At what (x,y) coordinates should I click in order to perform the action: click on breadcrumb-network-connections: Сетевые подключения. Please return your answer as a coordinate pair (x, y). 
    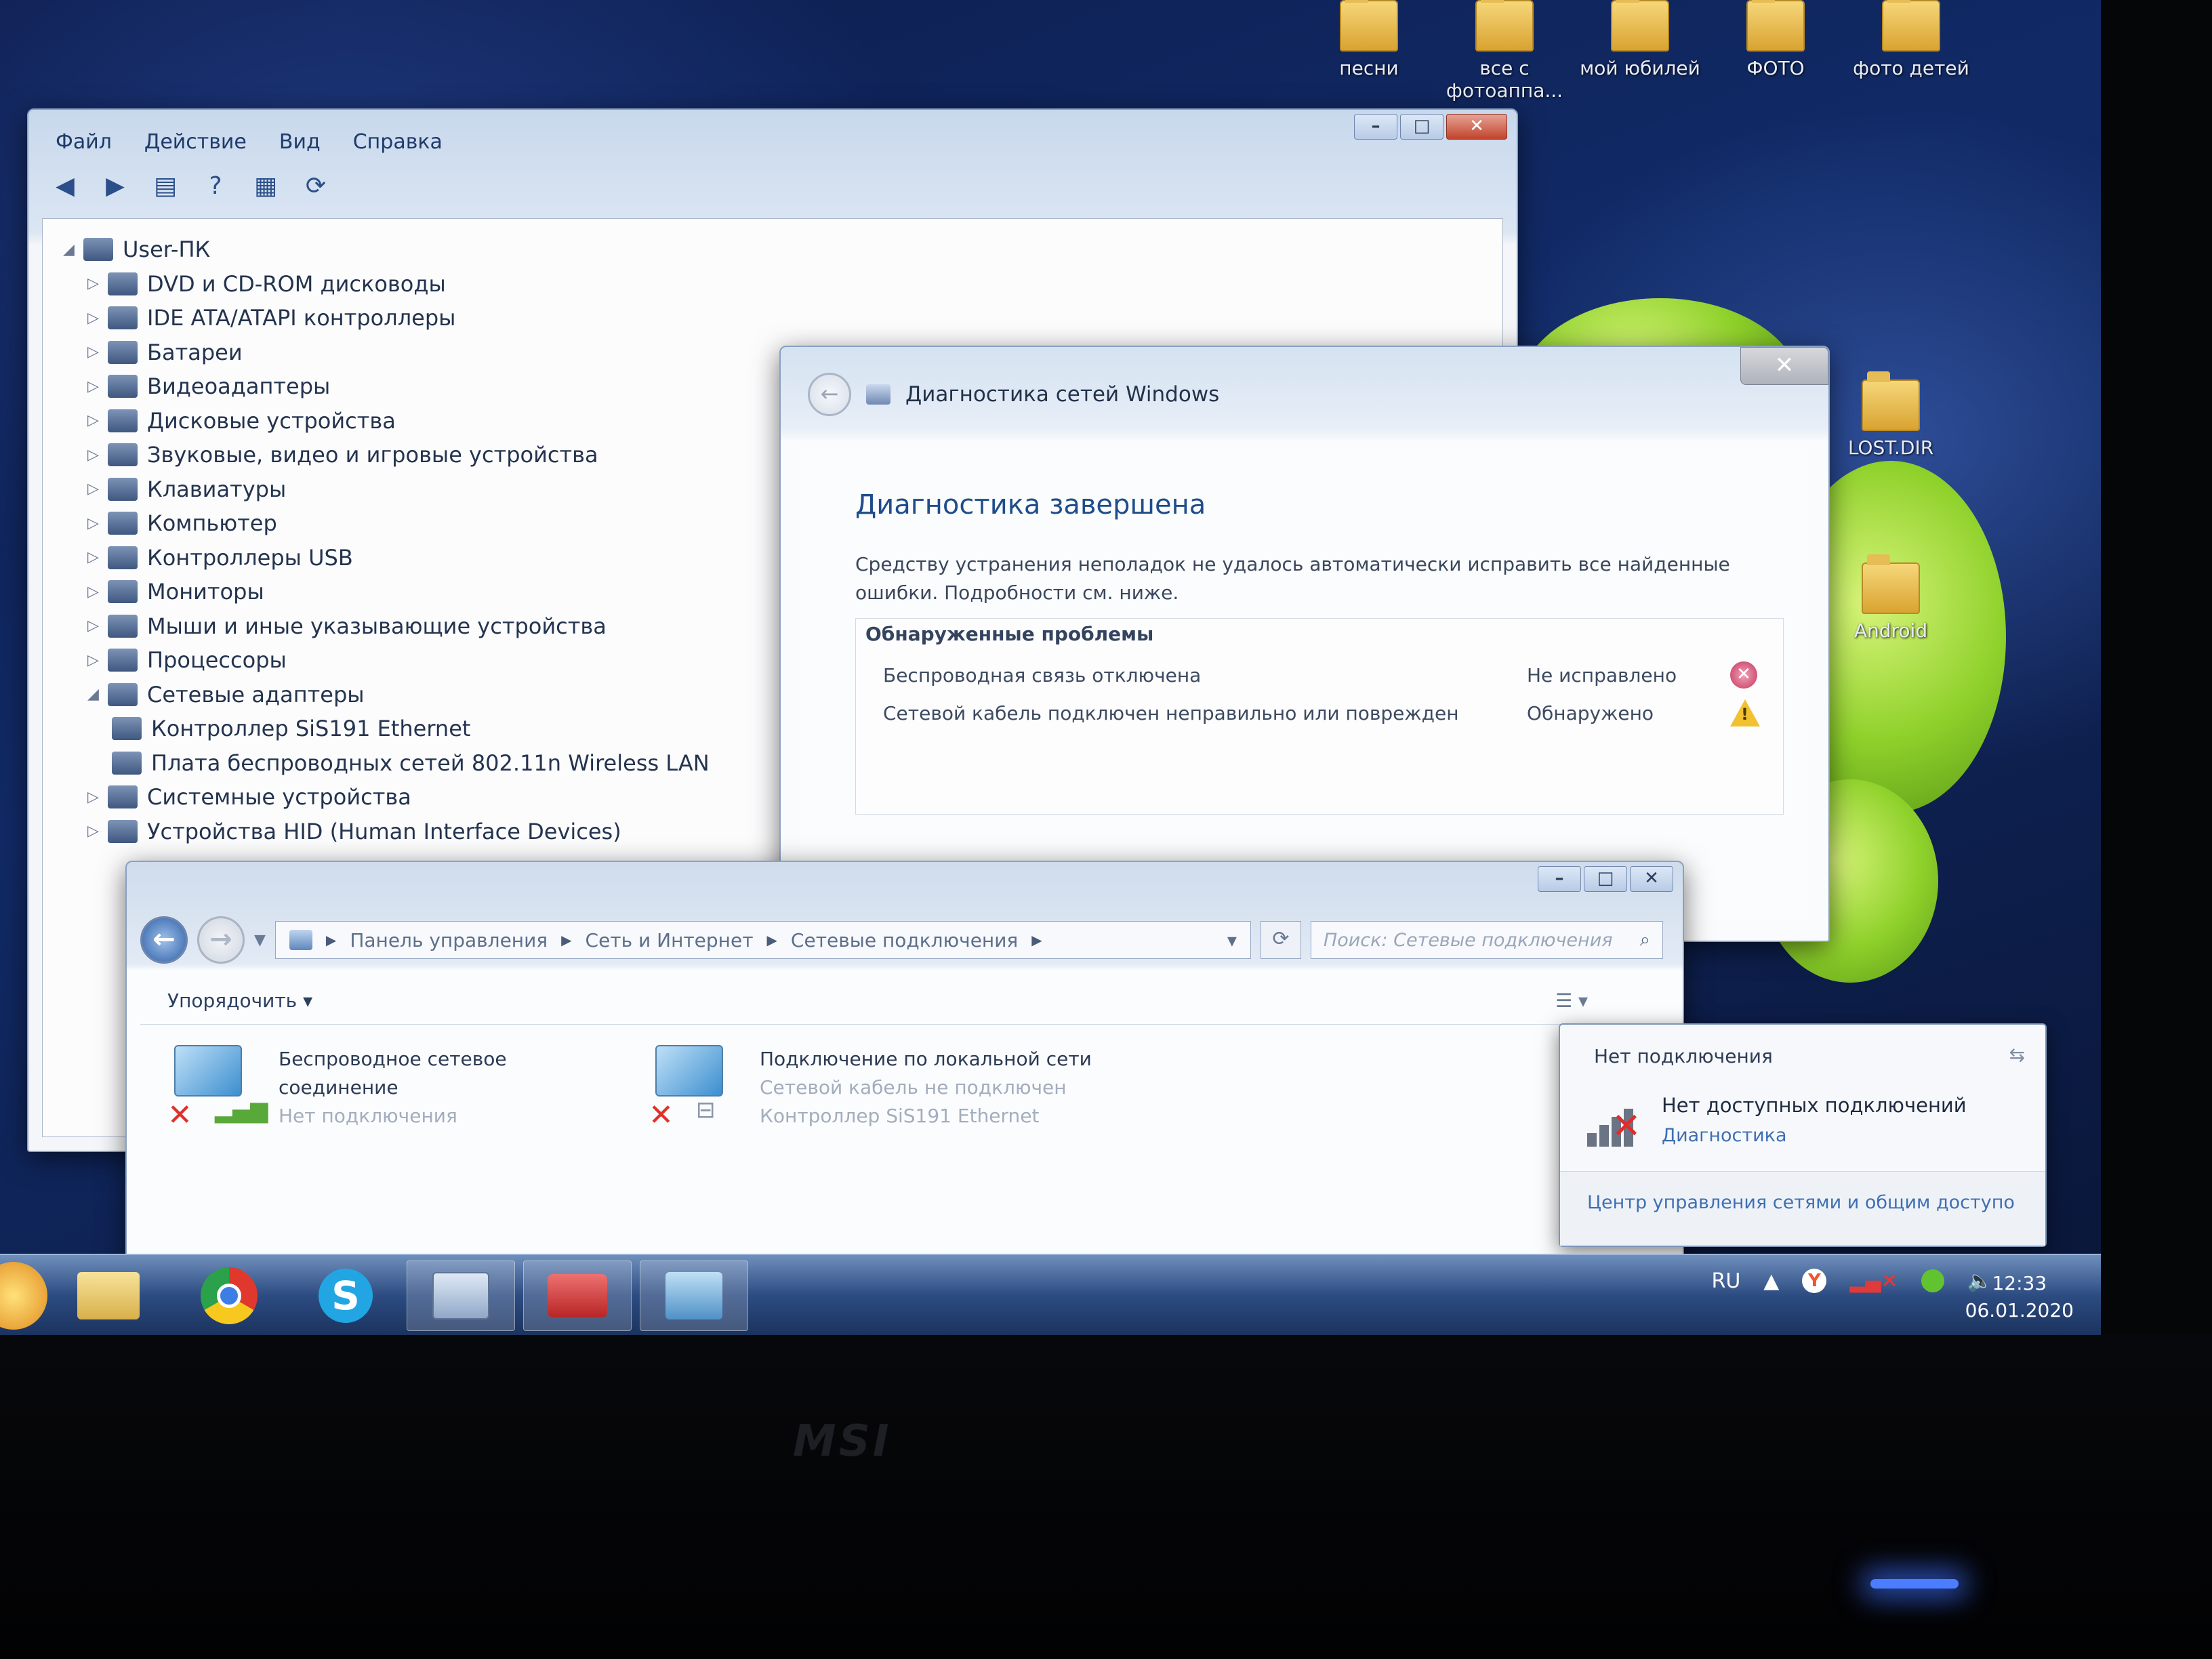
    Looking at the image, I should click on (904, 940).